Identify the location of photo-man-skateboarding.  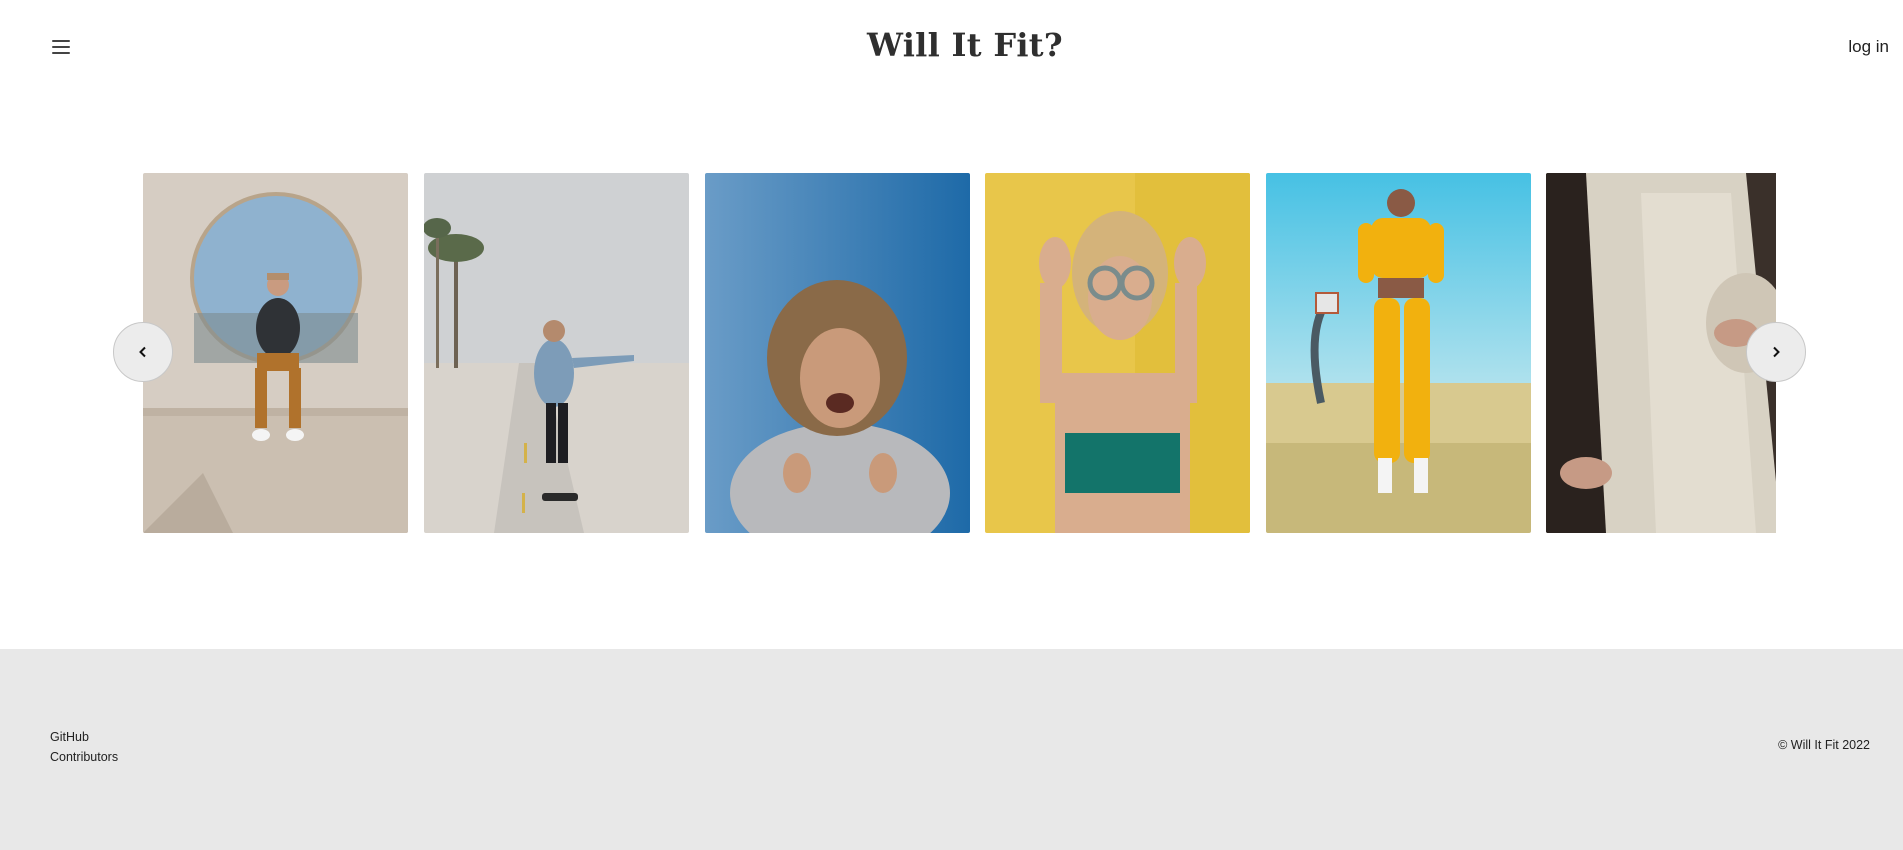
(556, 353).